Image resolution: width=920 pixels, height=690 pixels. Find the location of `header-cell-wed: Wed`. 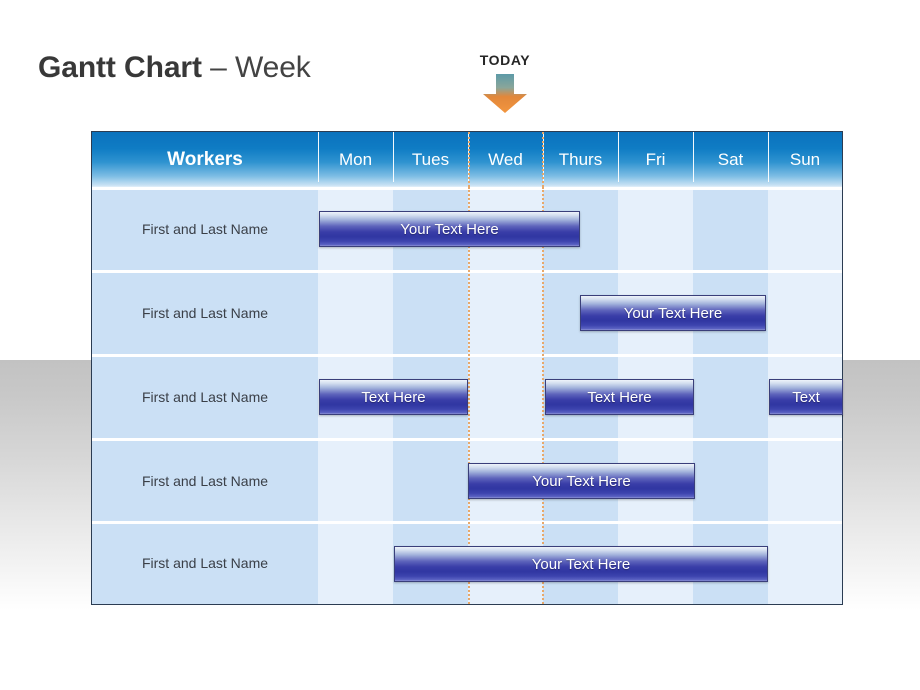

header-cell-wed: Wed is located at coordinates (505, 159).